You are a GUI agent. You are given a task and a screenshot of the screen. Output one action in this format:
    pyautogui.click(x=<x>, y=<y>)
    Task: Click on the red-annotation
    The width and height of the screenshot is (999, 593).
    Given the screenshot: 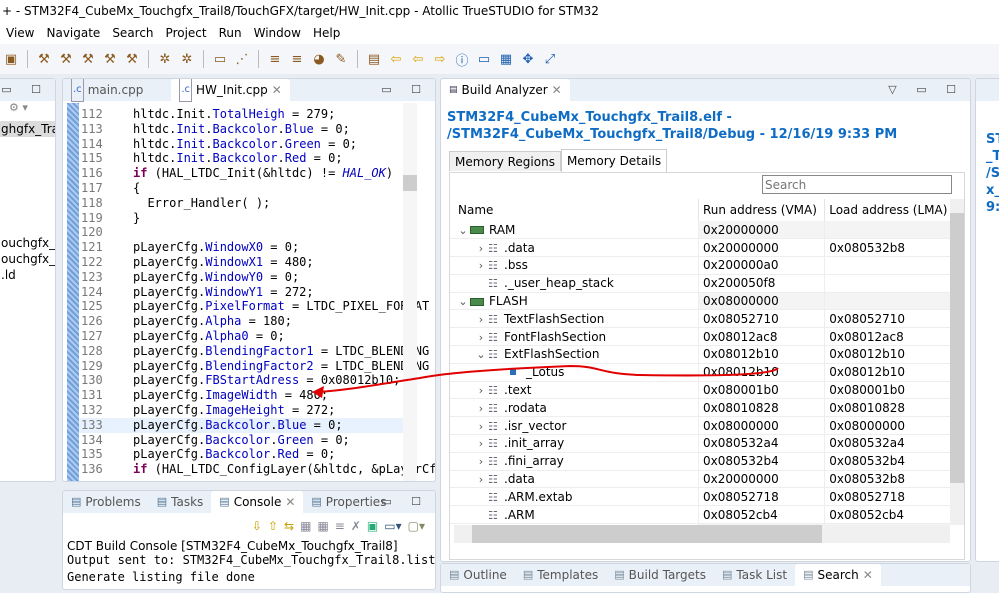 What is the action you would take?
    pyautogui.click(x=545, y=381)
    